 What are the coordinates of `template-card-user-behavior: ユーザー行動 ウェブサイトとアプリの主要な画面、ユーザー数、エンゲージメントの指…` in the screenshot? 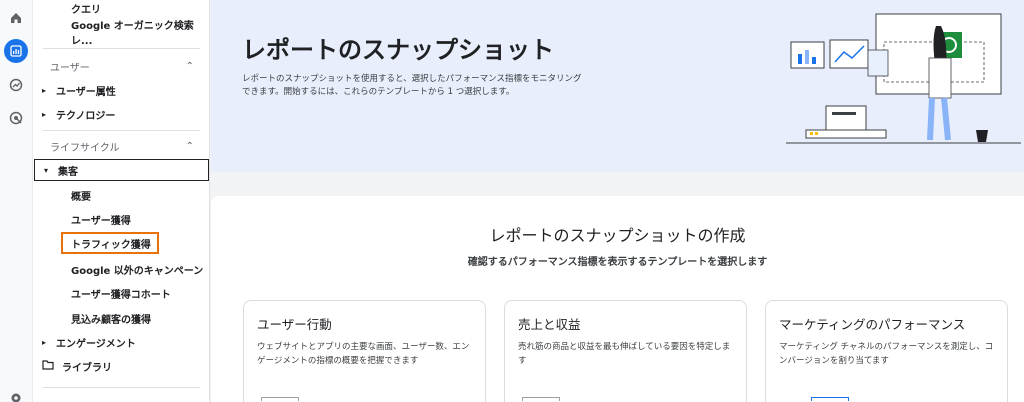 It's located at (364, 351).